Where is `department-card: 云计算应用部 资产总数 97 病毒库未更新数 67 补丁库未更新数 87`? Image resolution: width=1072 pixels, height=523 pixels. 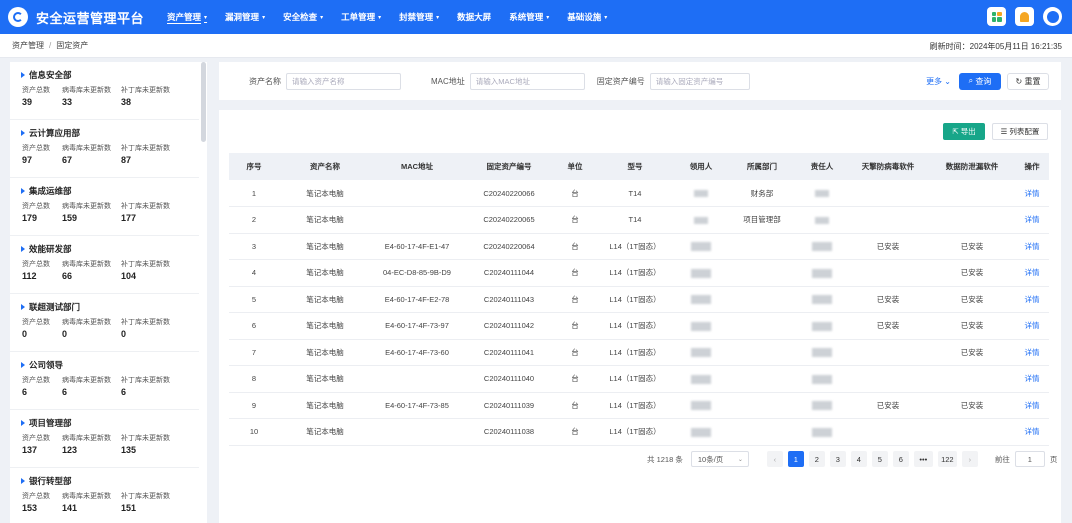 department-card: 云计算应用部 资产总数 97 病毒库未更新数 67 补丁库未更新数 87 is located at coordinates (104, 149).